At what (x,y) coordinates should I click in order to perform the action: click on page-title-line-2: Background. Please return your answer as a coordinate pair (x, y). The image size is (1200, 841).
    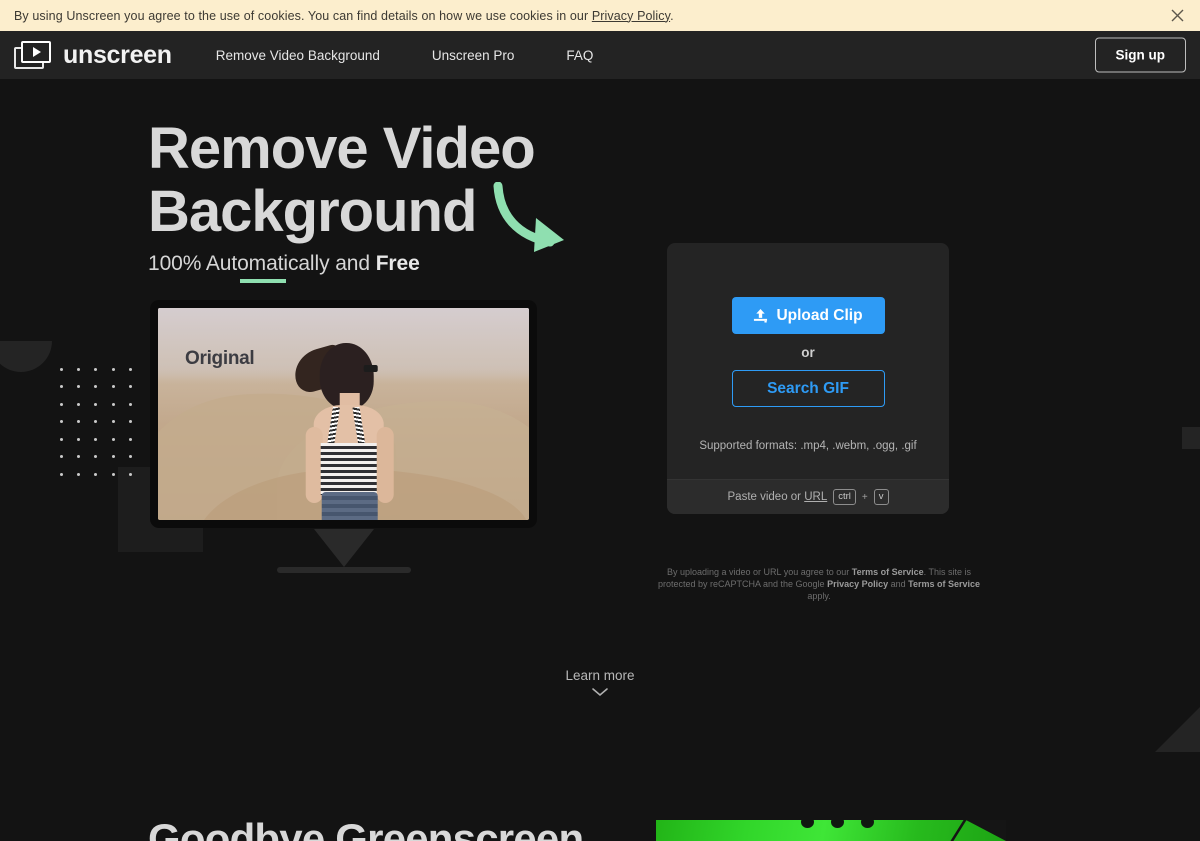
    Looking at the image, I should click on (312, 211).